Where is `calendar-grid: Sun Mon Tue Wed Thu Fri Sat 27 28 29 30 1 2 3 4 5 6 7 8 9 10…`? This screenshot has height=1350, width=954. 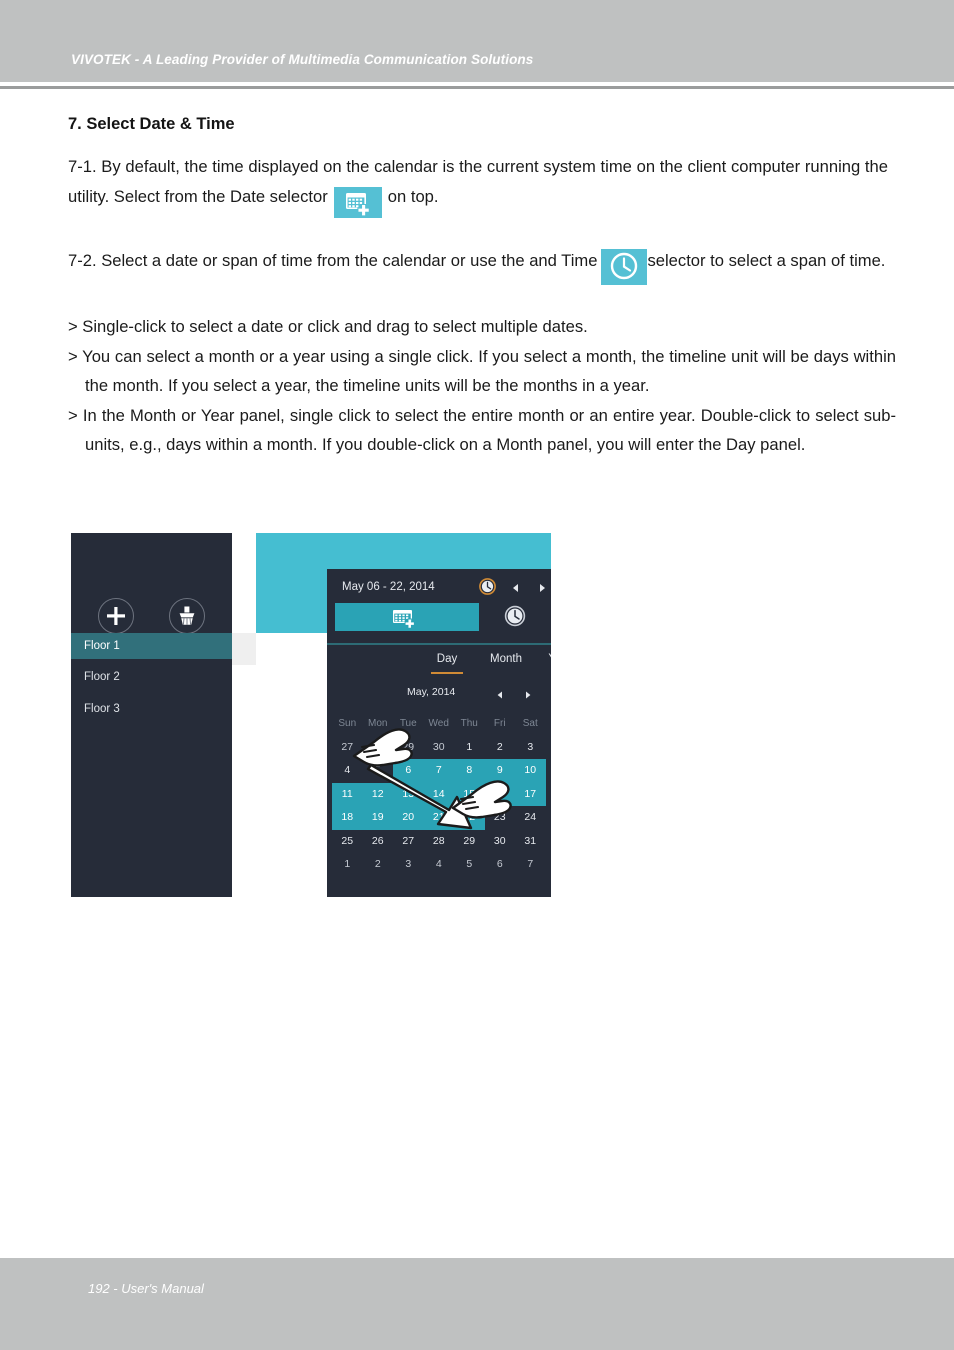
calendar-grid: Sun Mon Tue Wed Thu Fri Sat 27 28 29 30 1 2 3 4 5 6 7 8 9 10… is located at coordinates (439, 794).